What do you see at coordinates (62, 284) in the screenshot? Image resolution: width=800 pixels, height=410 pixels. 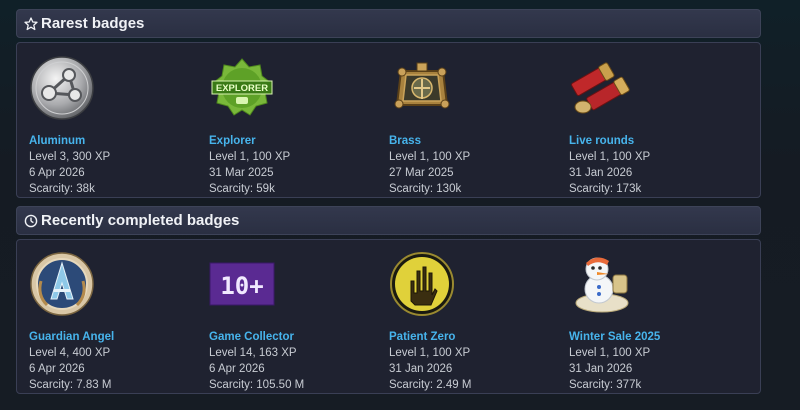 I see `guardian-angel-badge-icon` at bounding box center [62, 284].